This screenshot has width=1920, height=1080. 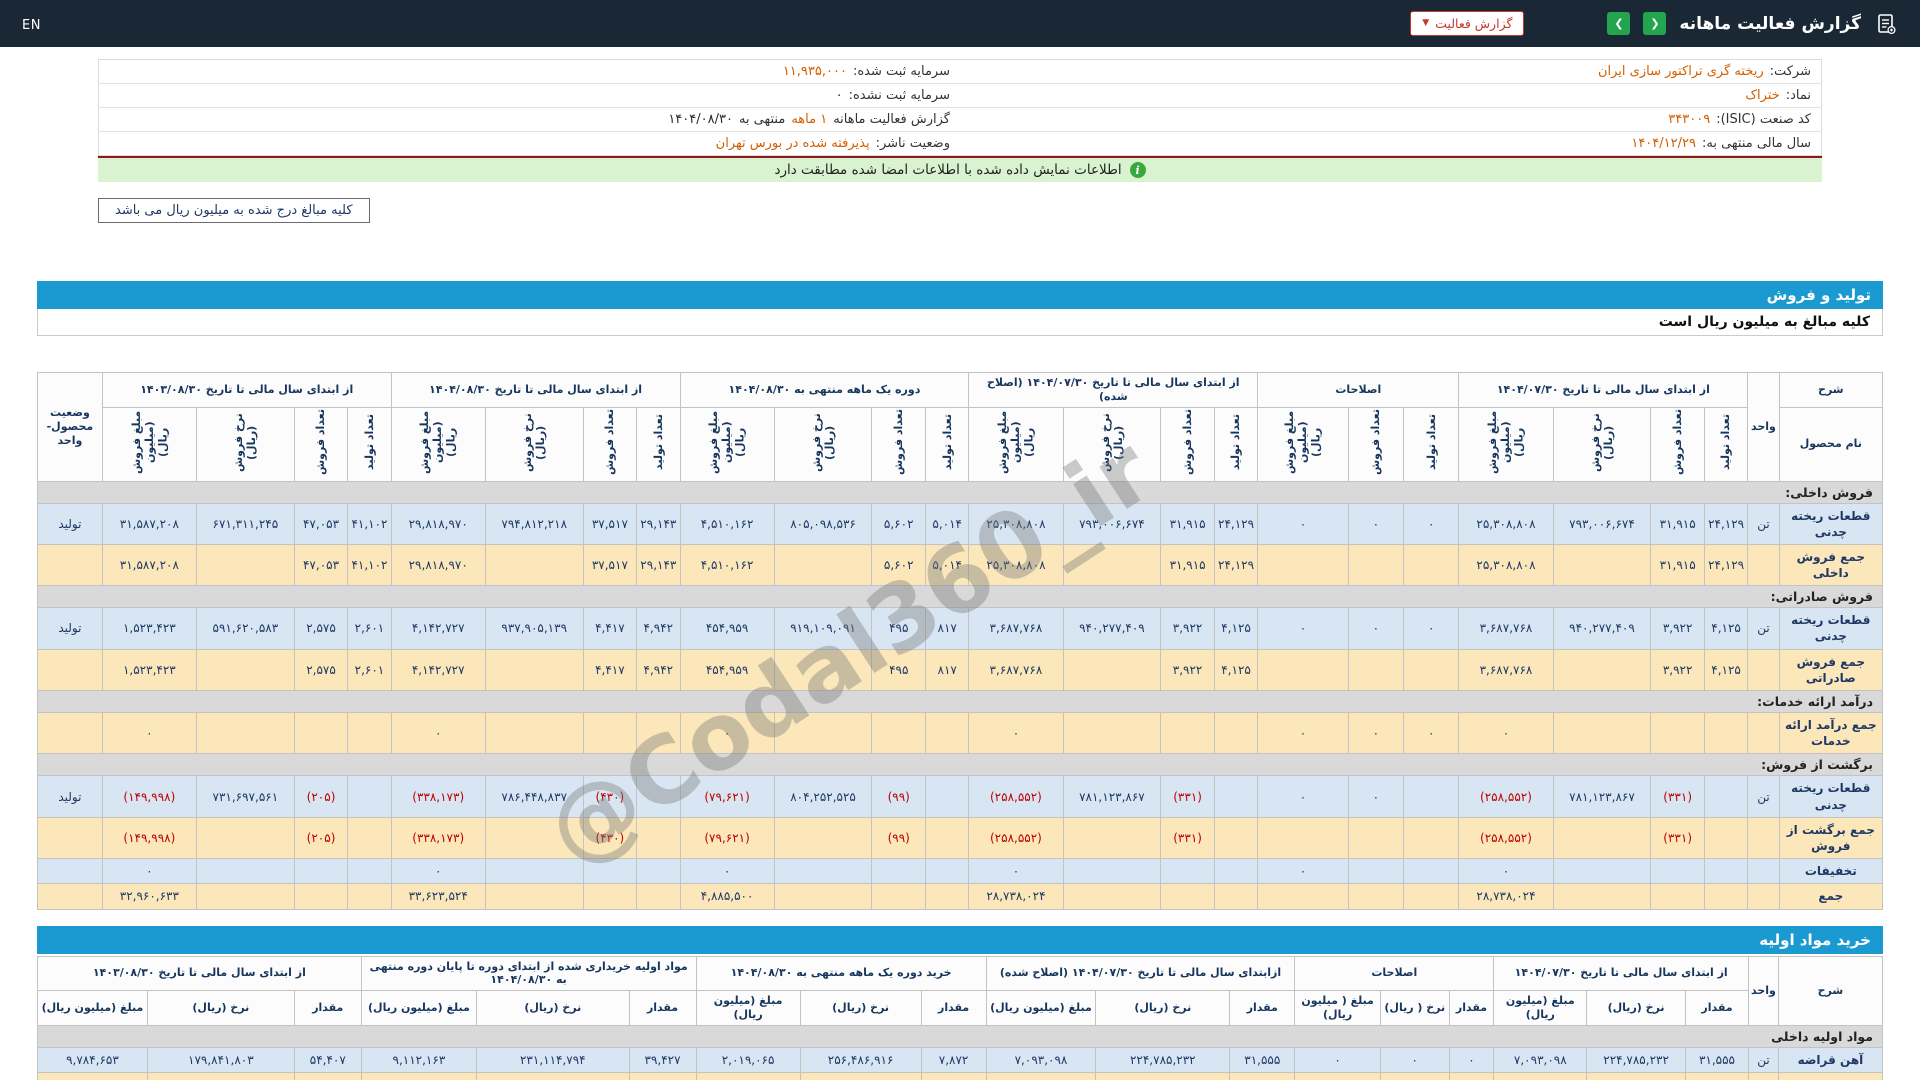 I want to click on report-type-label: گزارش فعالیت, so click(x=1474, y=23).